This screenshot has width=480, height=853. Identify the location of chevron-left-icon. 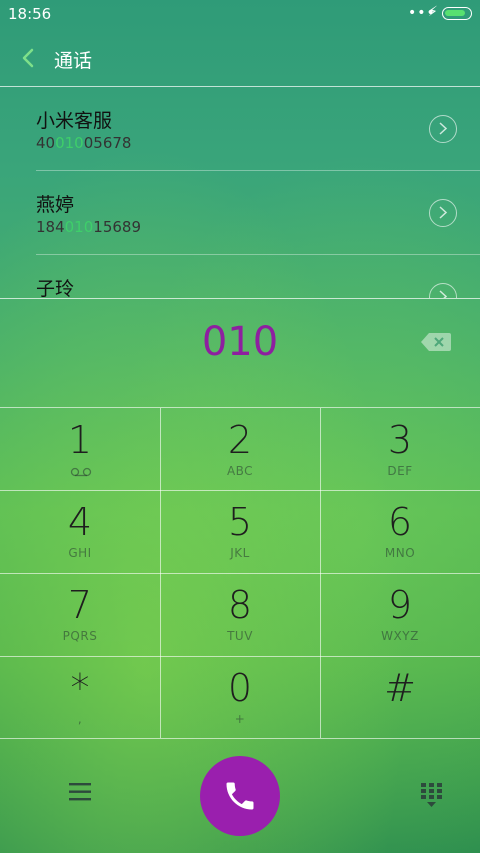
(28, 58).